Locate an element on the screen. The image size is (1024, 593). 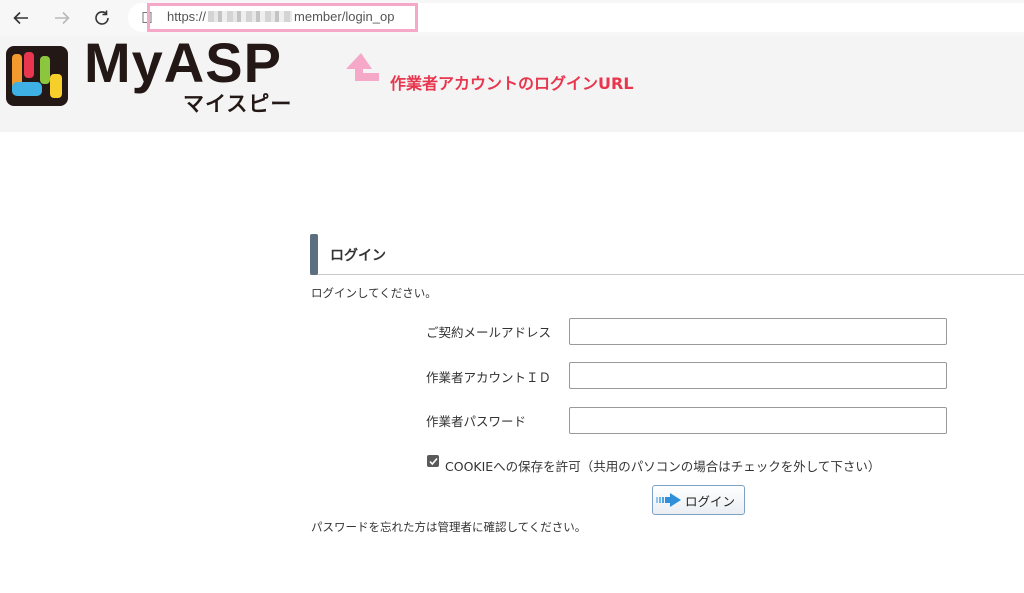
email-field is located at coordinates (758, 331).